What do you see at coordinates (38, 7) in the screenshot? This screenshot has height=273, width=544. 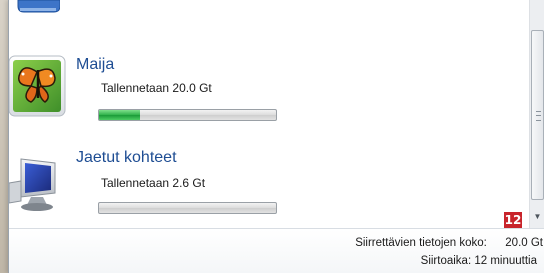 I see `previous-item-icon` at bounding box center [38, 7].